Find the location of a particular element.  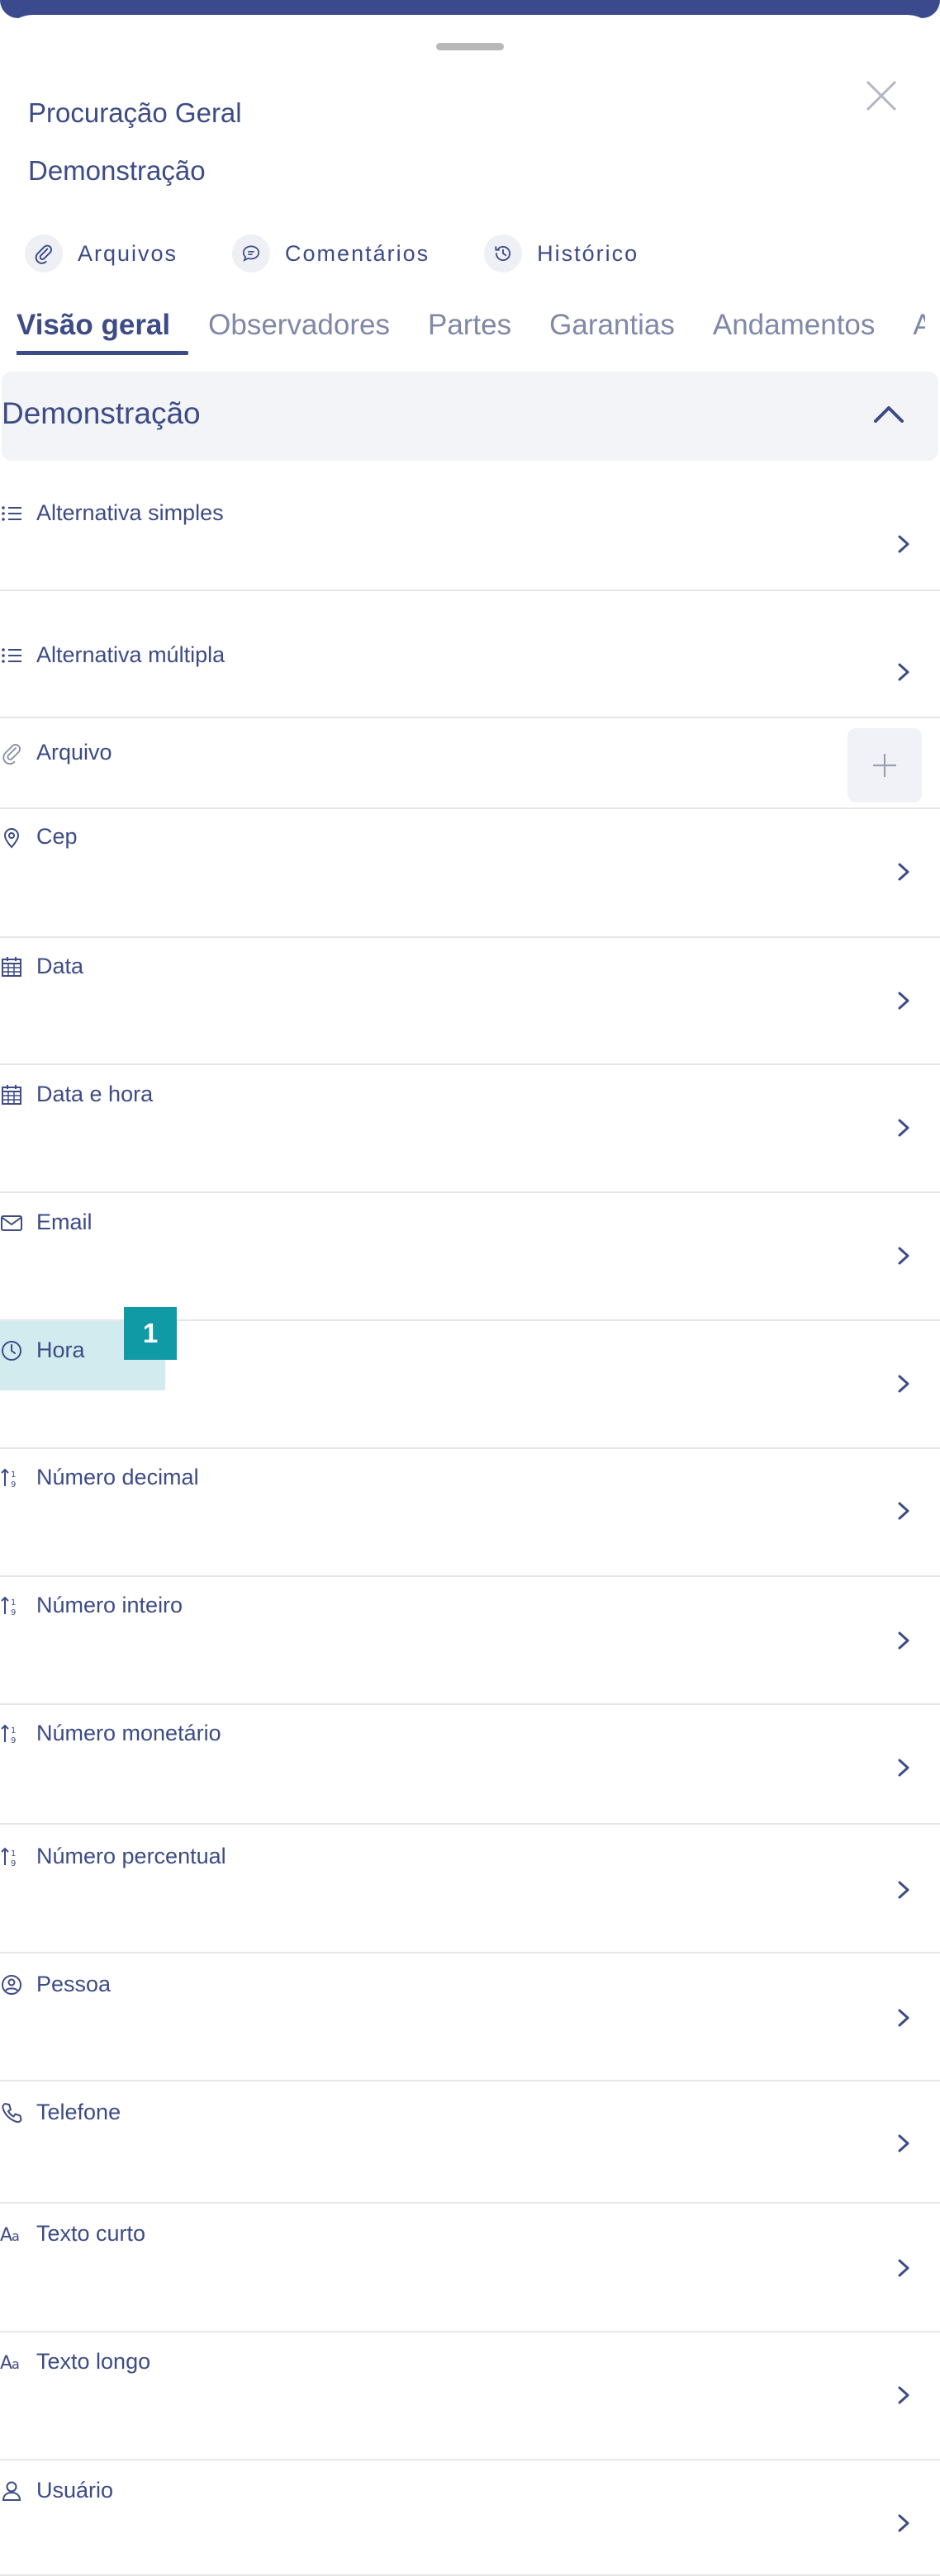

location-pin-icon is located at coordinates (12, 837).